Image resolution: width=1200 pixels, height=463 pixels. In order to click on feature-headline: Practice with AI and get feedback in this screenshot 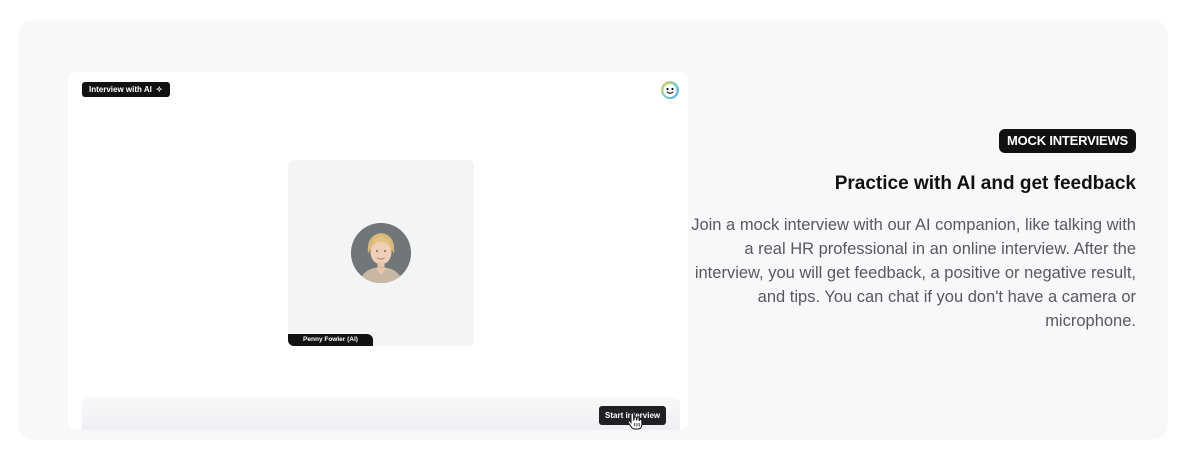, I will do `click(985, 183)`.